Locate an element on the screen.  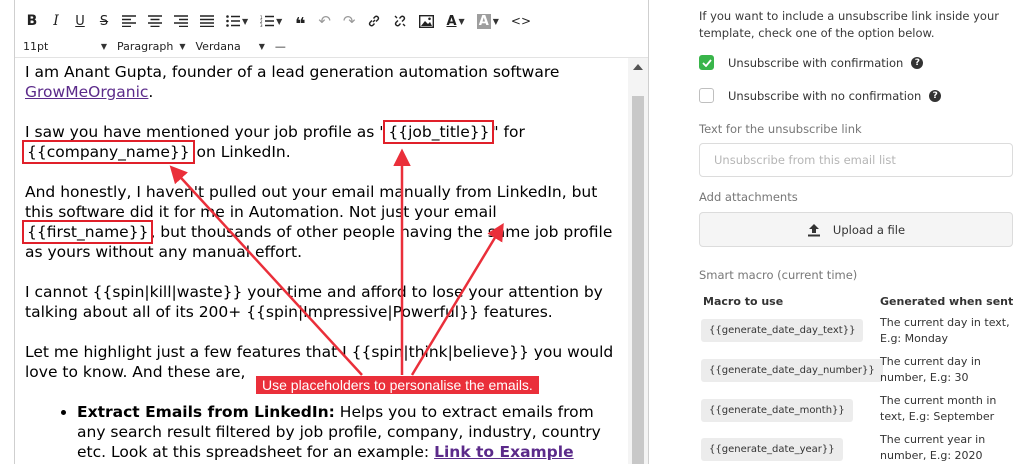
checkbox-unsubscribe-confirmation is located at coordinates (706, 62).